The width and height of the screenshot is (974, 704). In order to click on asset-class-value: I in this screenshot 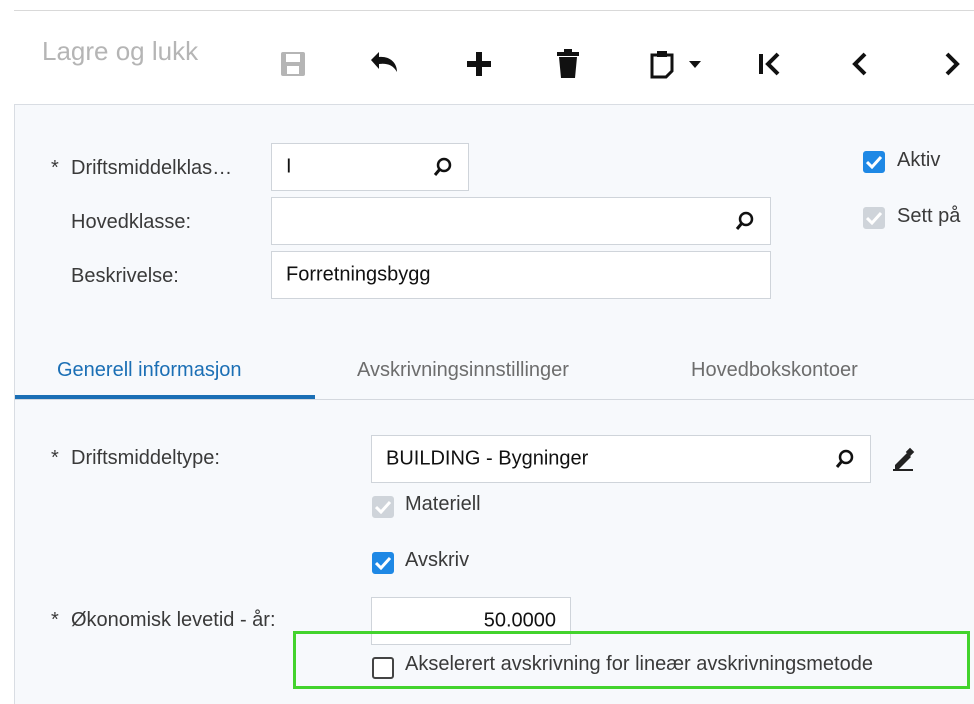, I will do `click(289, 166)`.